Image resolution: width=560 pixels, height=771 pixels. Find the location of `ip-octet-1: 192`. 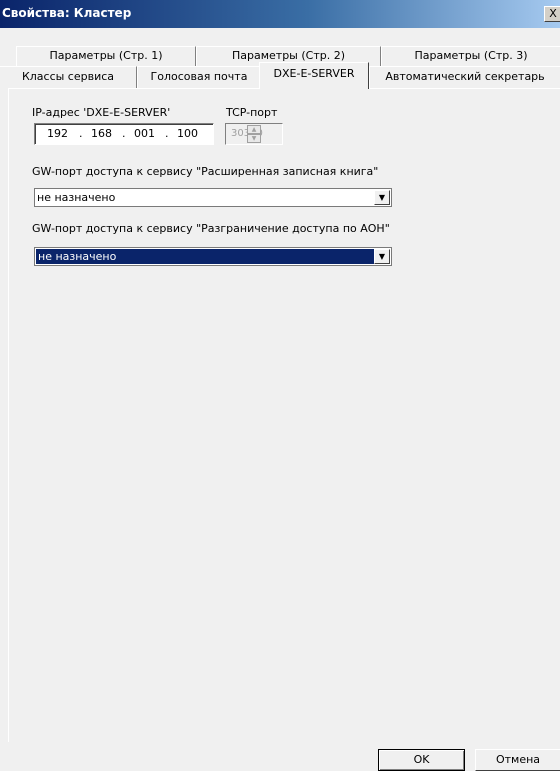

ip-octet-1: 192 is located at coordinates (57, 133).